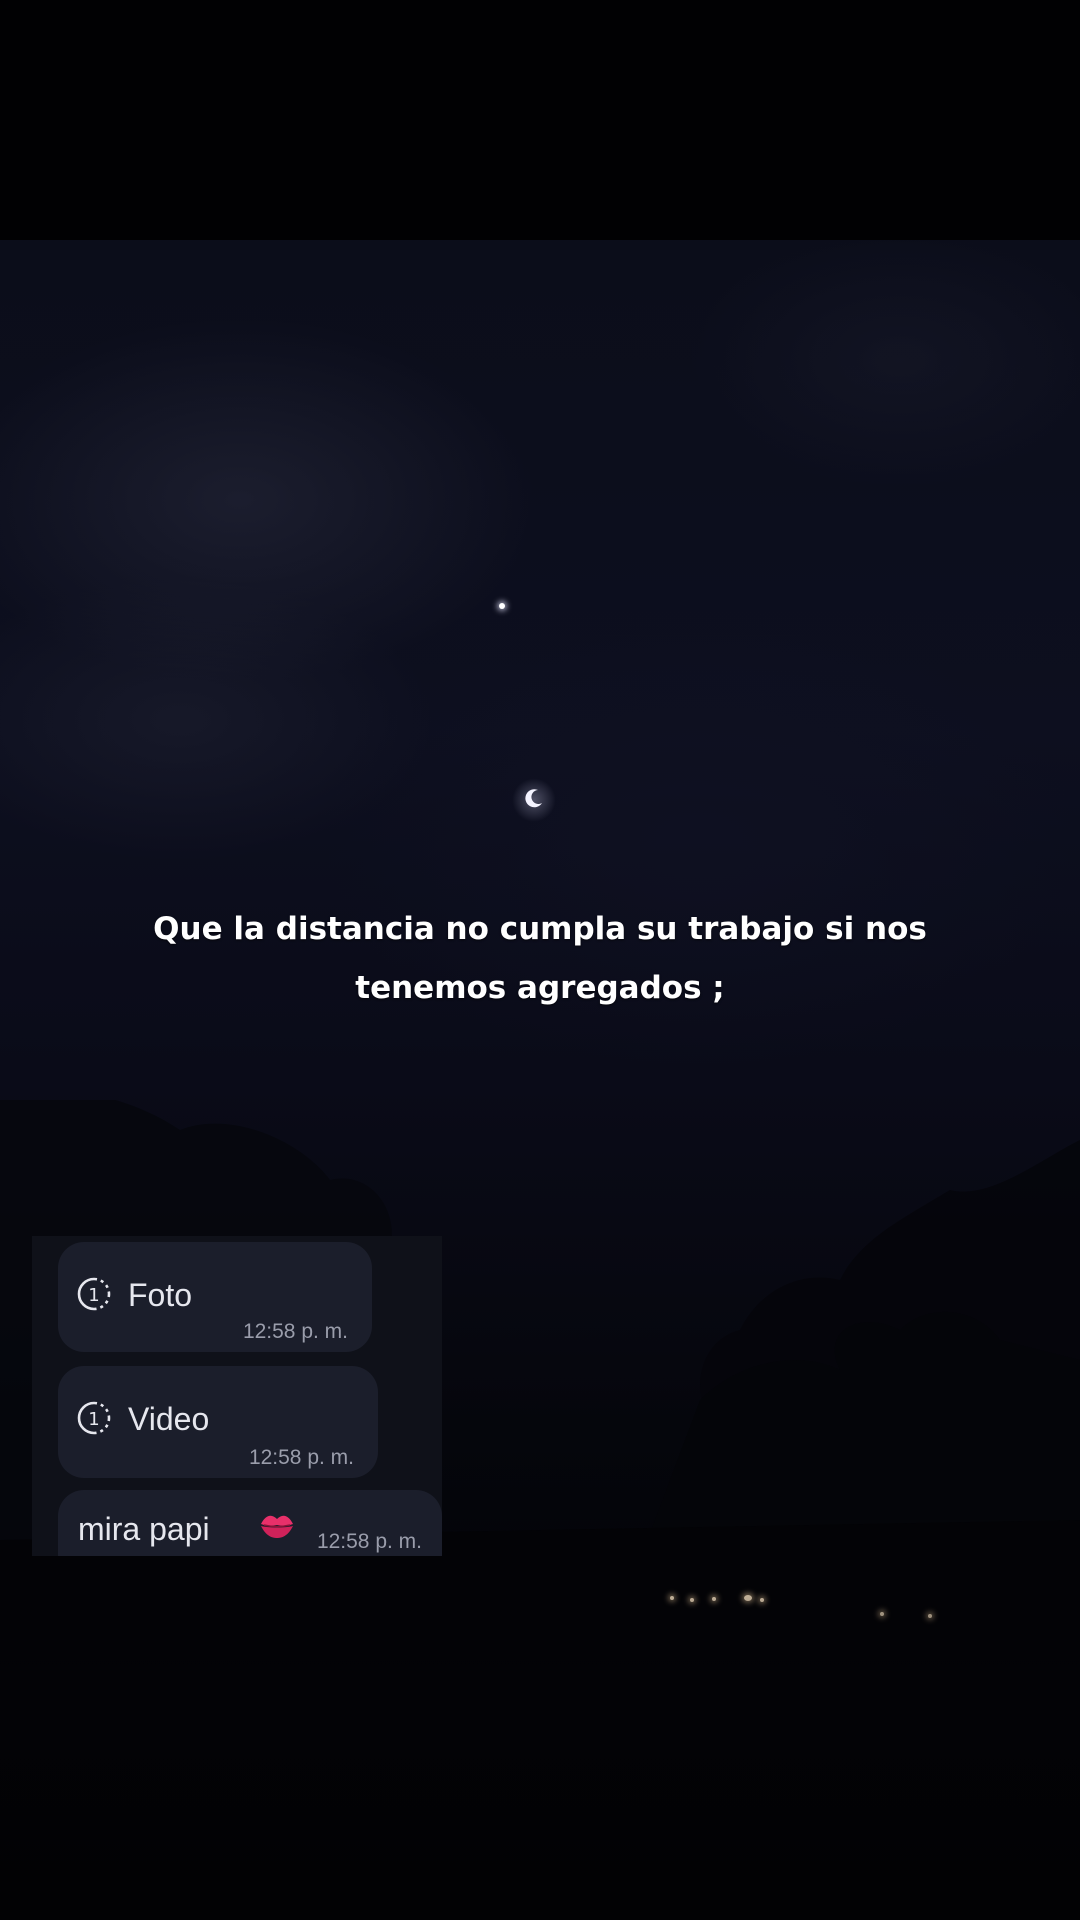 Image resolution: width=1080 pixels, height=1920 pixels. I want to click on message-label: mira papi, so click(144, 1529).